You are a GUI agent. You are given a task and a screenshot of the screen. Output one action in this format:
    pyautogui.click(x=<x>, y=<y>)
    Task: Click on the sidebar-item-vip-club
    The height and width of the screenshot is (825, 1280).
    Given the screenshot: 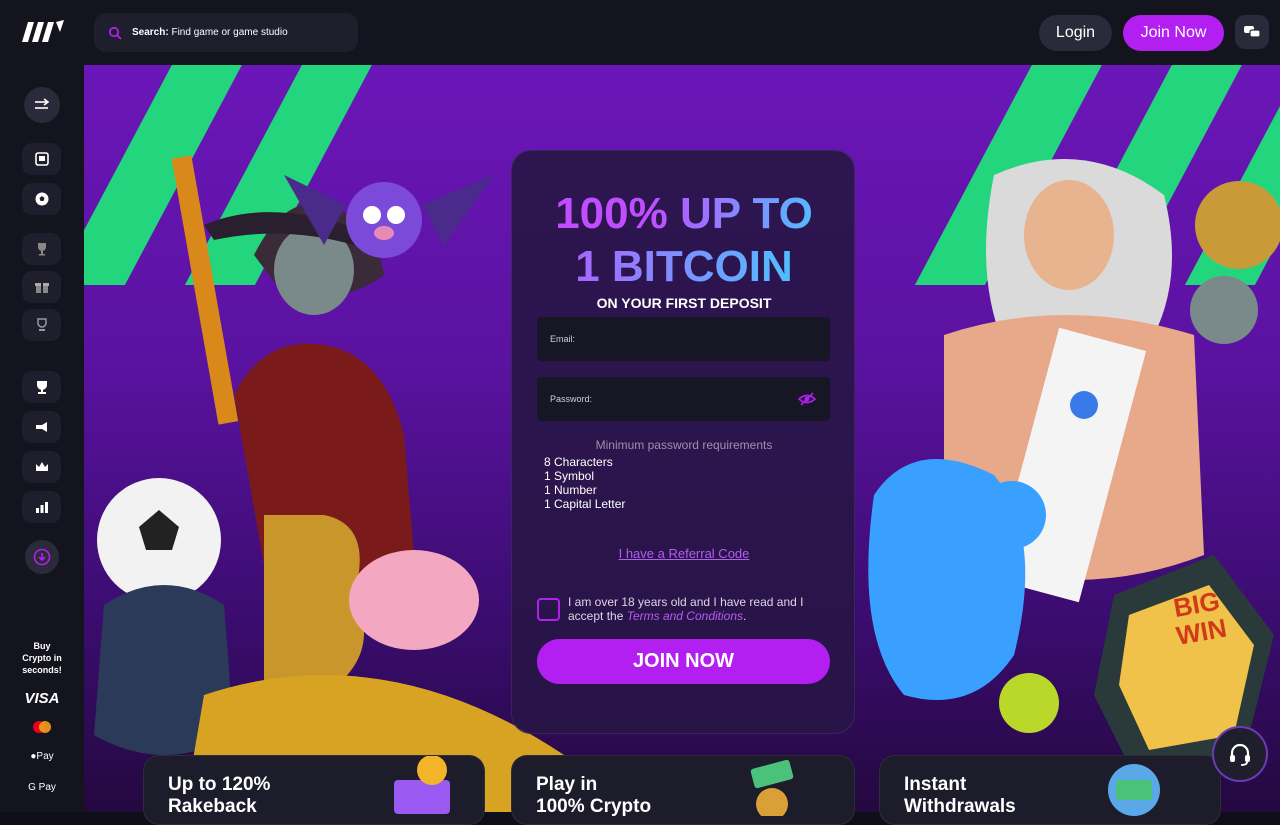 What is the action you would take?
    pyautogui.click(x=41, y=467)
    